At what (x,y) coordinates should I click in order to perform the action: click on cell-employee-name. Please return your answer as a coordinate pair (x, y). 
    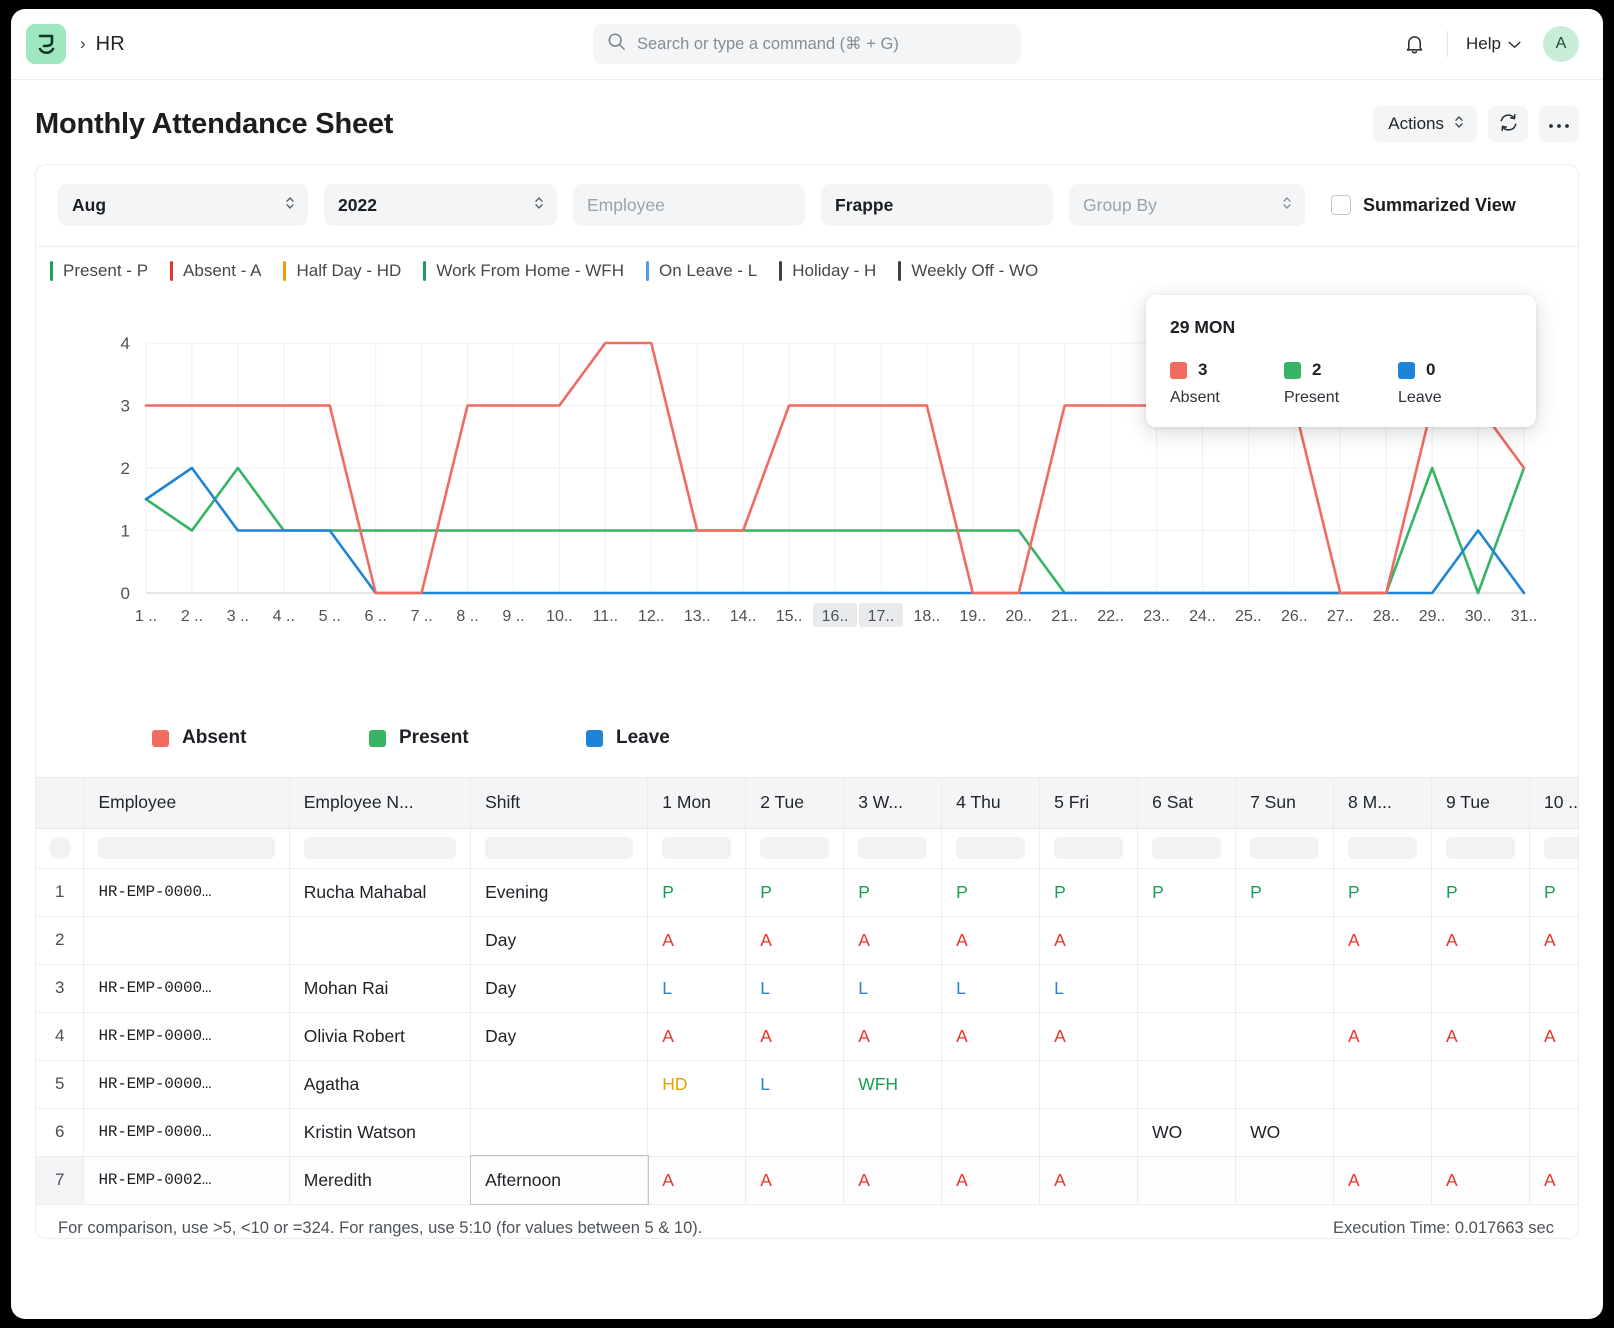
    Looking at the image, I should click on (380, 940).